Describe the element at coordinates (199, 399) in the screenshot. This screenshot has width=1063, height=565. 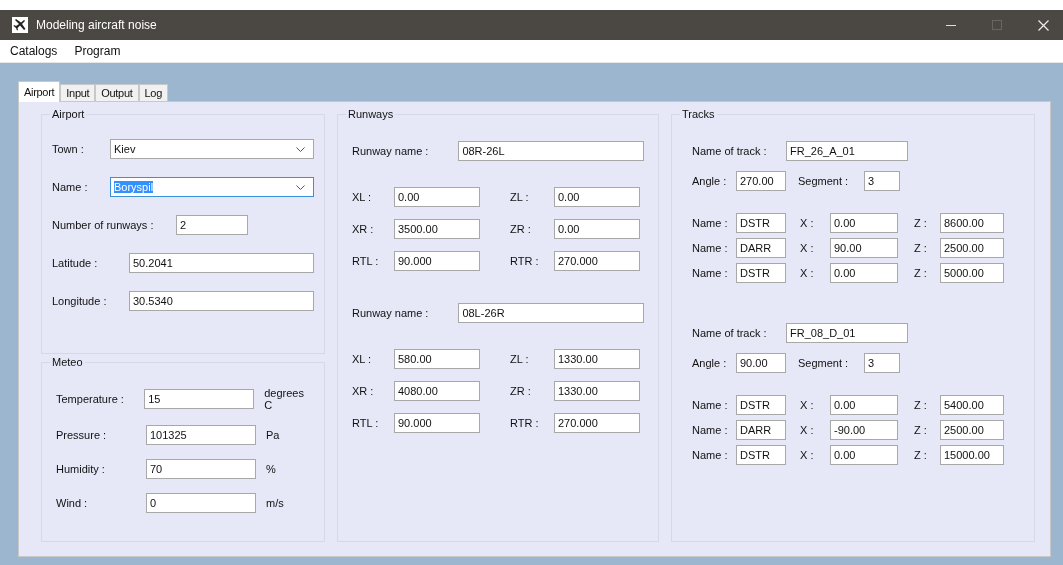
I see `input-field: 15` at that location.